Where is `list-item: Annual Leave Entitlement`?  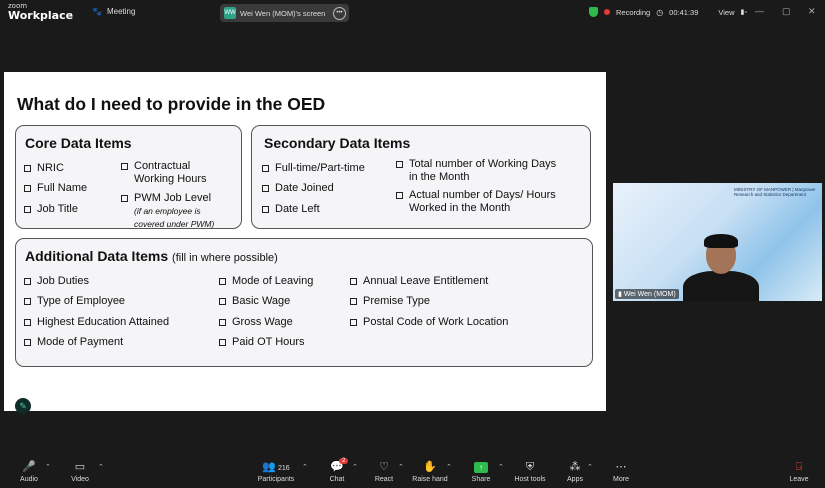
list-item: Annual Leave Entitlement is located at coordinates (419, 281).